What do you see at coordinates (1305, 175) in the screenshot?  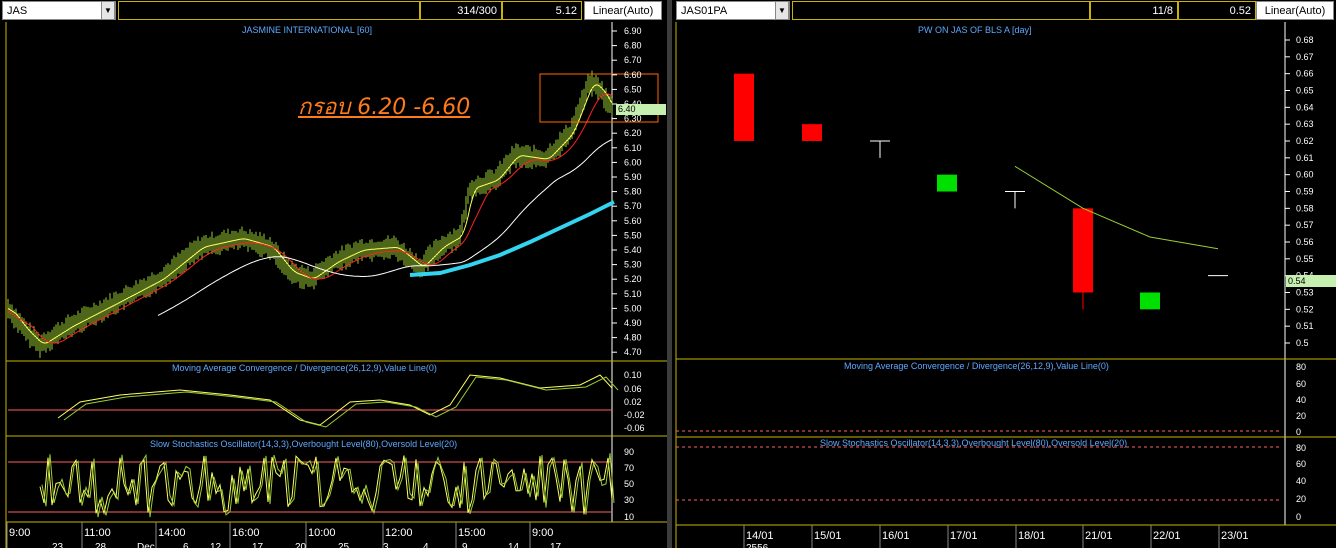 I see `price-tick-label: 0.60` at bounding box center [1305, 175].